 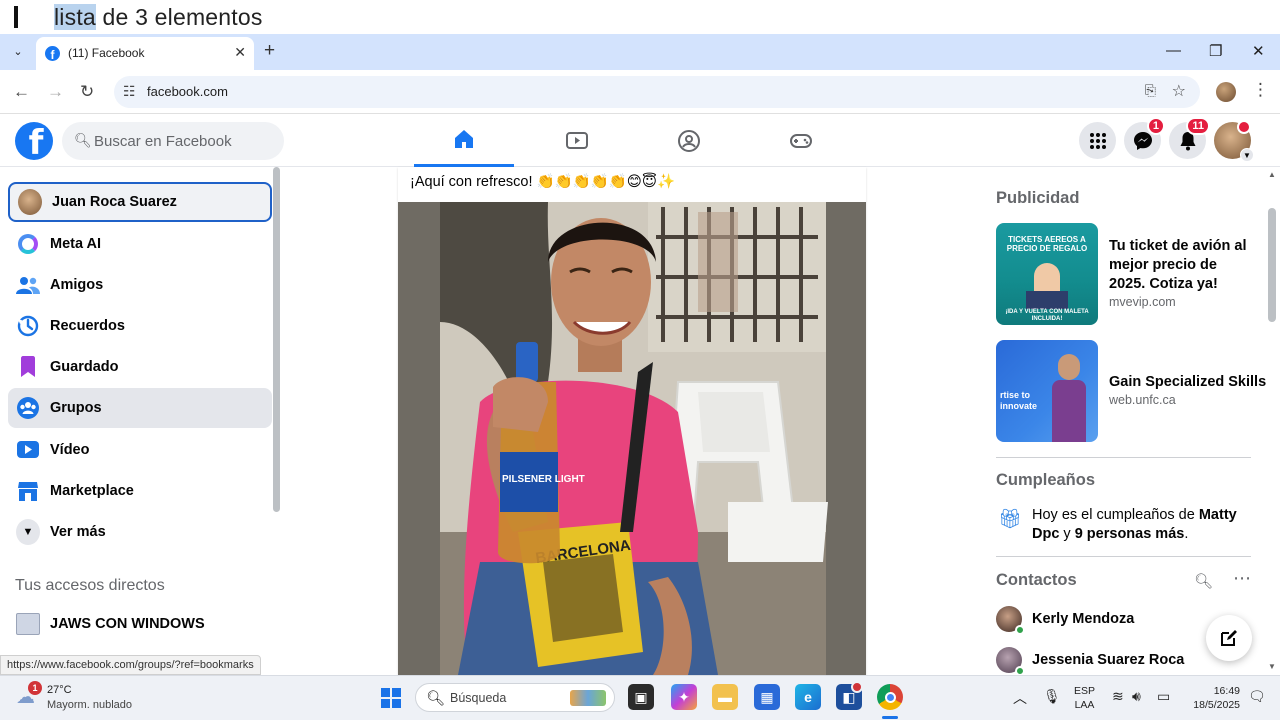 I want to click on video-icon, so click(x=577, y=140).